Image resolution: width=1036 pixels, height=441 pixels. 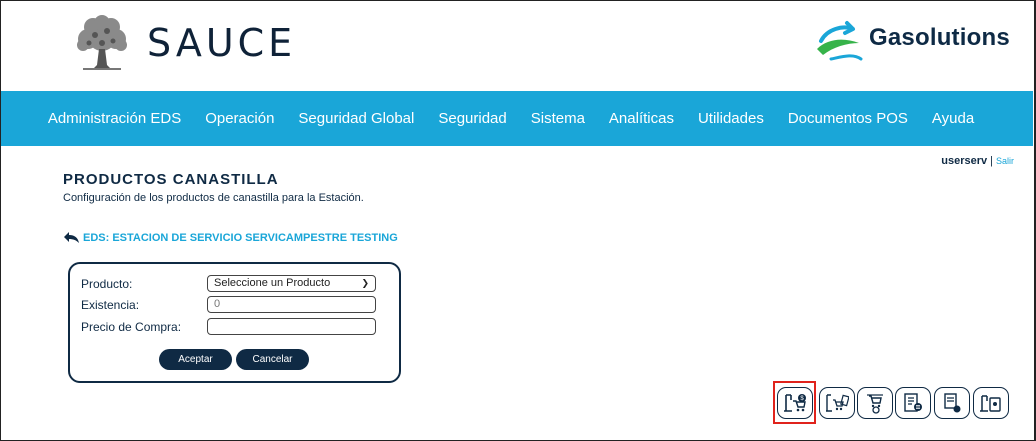 I want to click on page-title: PRODUCTOS CANASTILLA, so click(x=171, y=179).